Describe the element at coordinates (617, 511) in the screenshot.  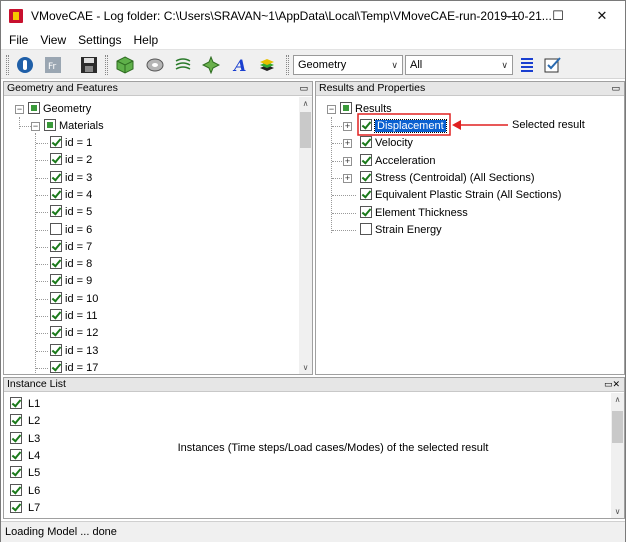
I see `scroll-down-icon: ∨` at that location.